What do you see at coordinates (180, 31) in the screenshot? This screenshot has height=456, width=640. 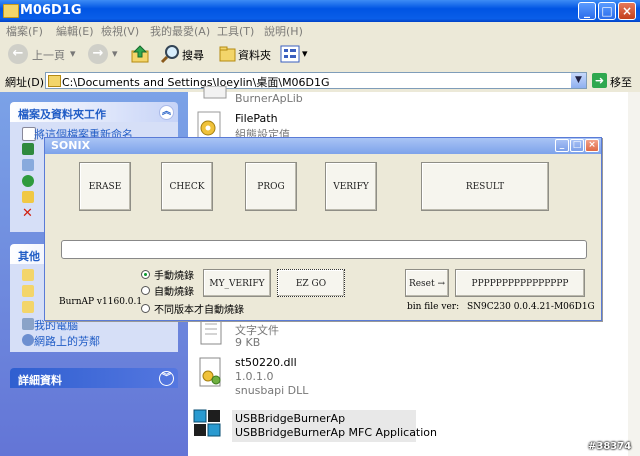 I see `menu-favorites: 我的最愛(A)` at bounding box center [180, 31].